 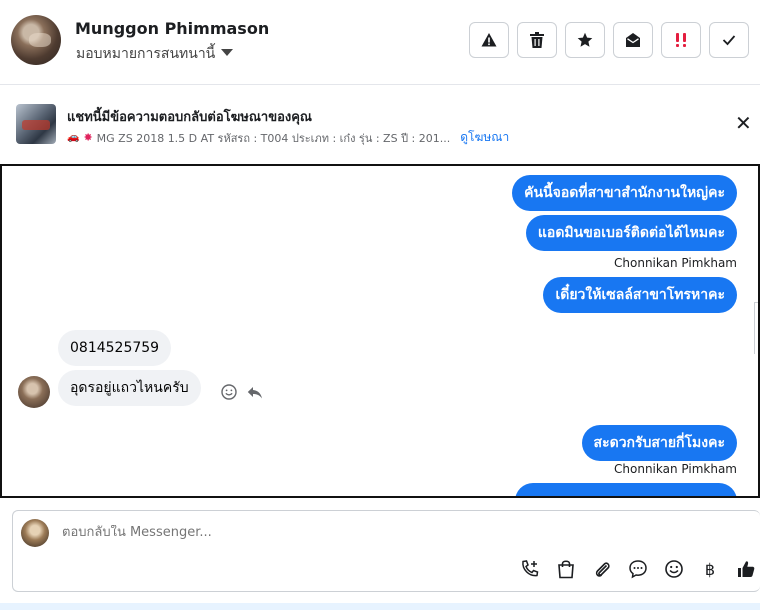 What do you see at coordinates (631, 233) in the screenshot?
I see `outgoing-message: แอดมินขอเบอร์ติดต่อได้ไหมคะ` at bounding box center [631, 233].